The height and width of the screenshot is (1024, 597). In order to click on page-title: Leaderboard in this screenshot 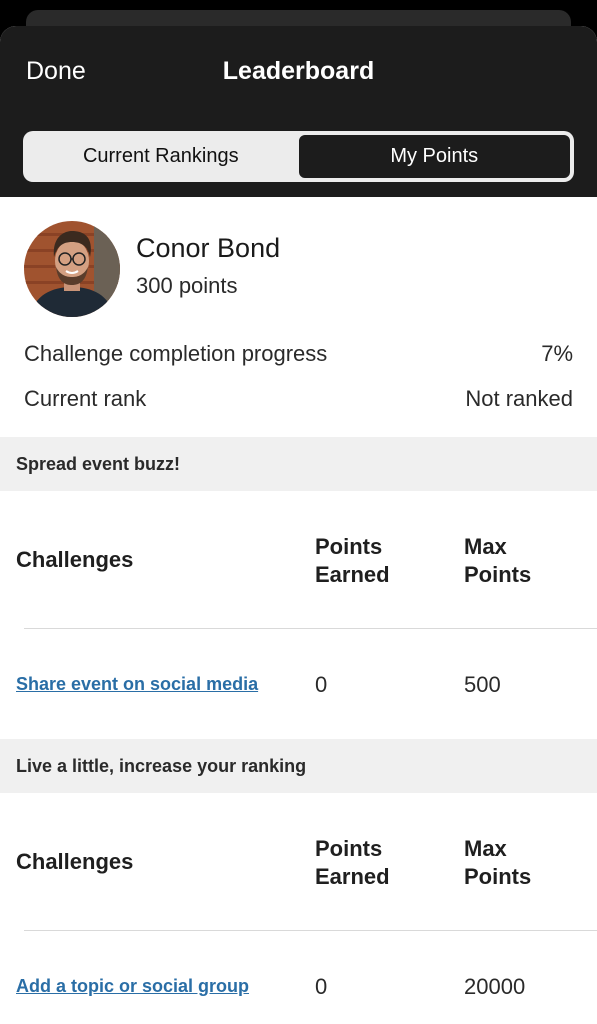, I will do `click(298, 71)`.